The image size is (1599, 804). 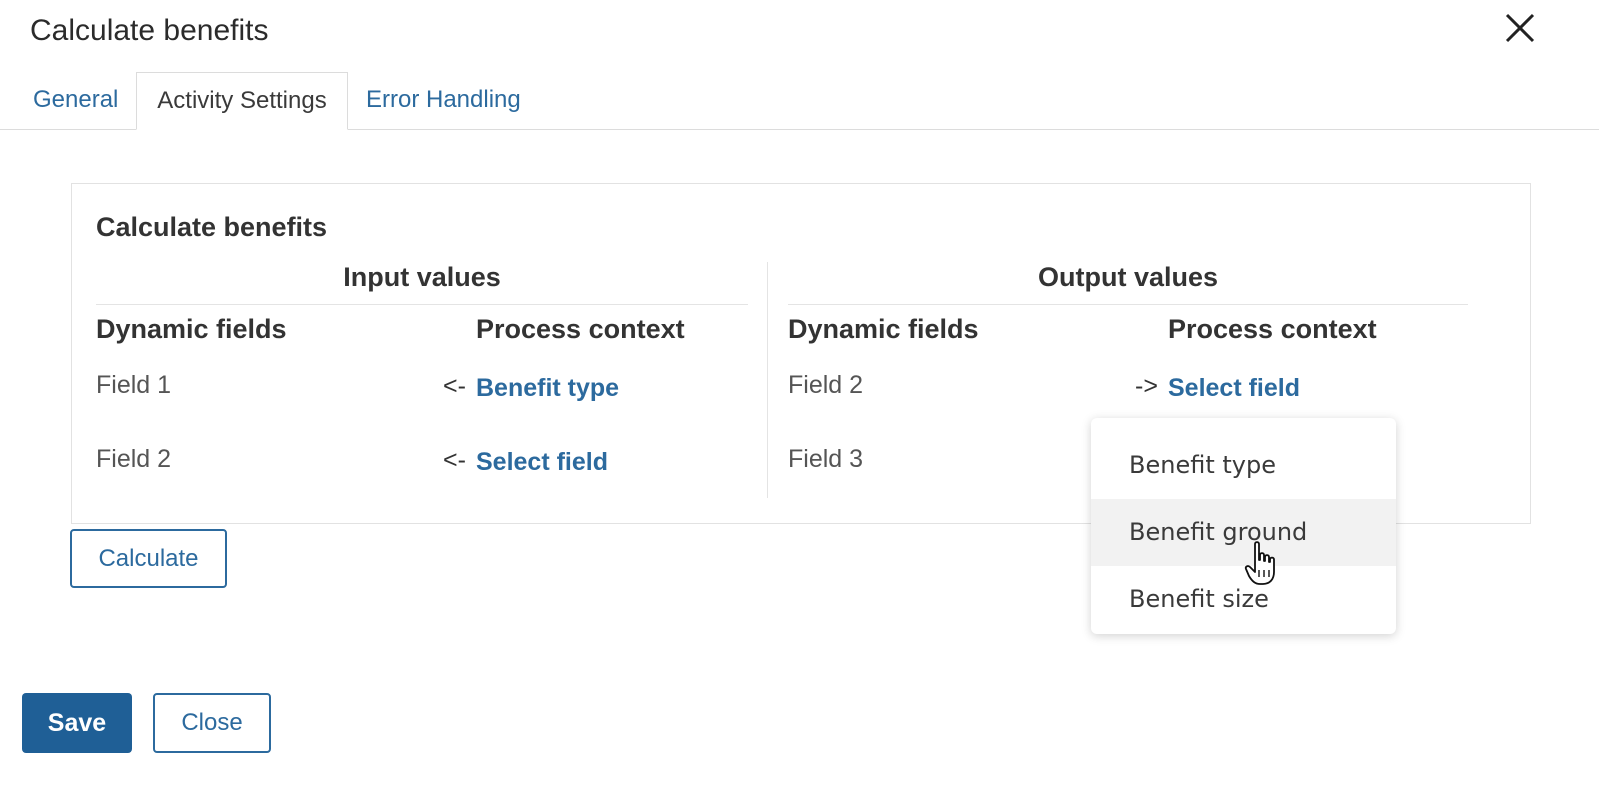 What do you see at coordinates (242, 101) in the screenshot?
I see `tab-activity-settings: Activity Settings` at bounding box center [242, 101].